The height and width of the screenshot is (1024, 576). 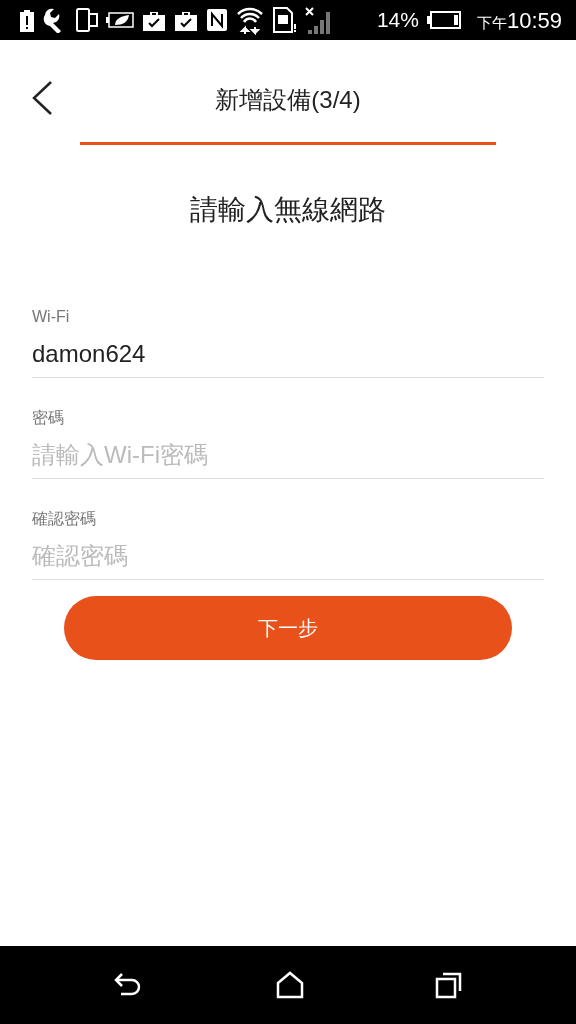 What do you see at coordinates (27, 20) in the screenshot?
I see `alert-battery-icon` at bounding box center [27, 20].